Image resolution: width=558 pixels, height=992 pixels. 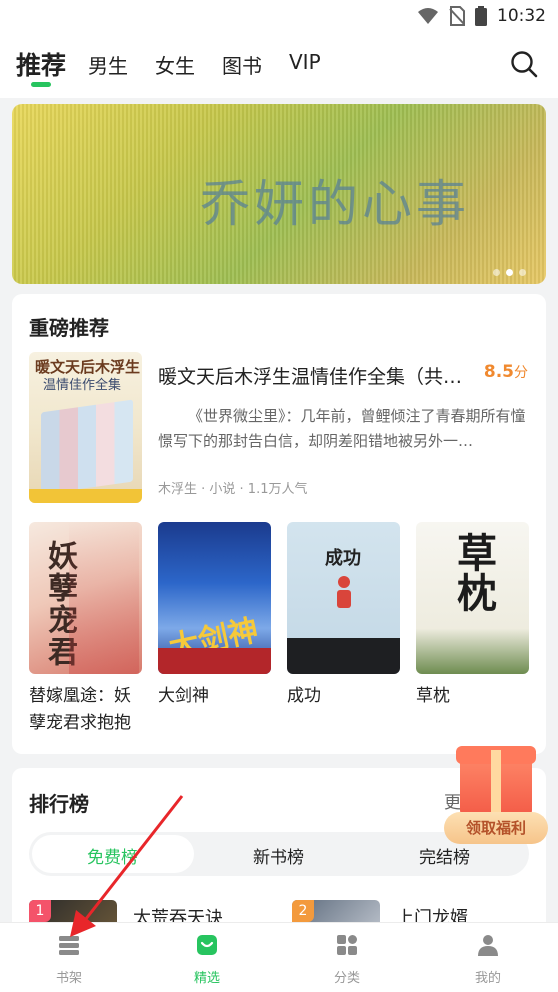 I want to click on no-sim-icon, so click(x=457, y=16).